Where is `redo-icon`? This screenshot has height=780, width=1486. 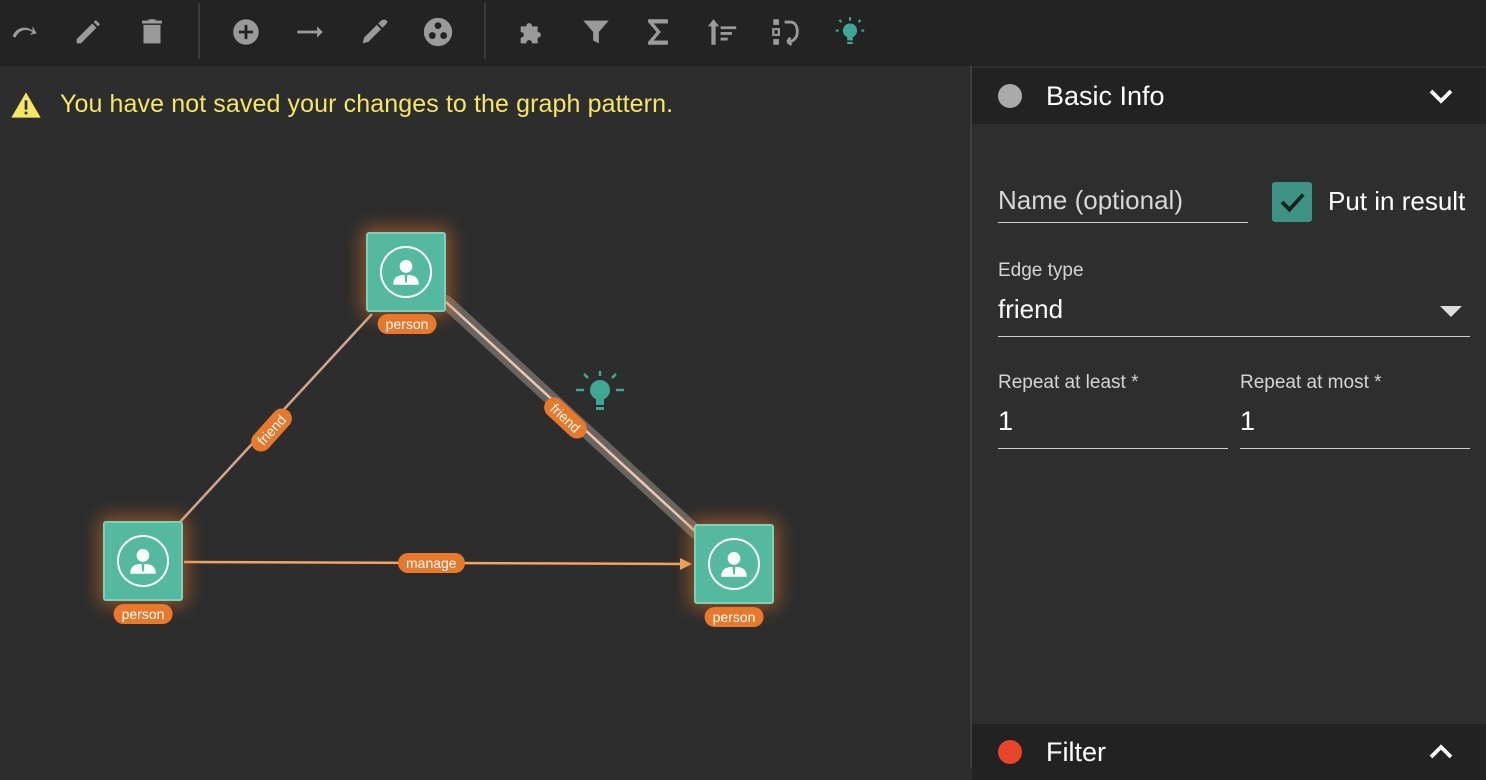 redo-icon is located at coordinates (24, 32).